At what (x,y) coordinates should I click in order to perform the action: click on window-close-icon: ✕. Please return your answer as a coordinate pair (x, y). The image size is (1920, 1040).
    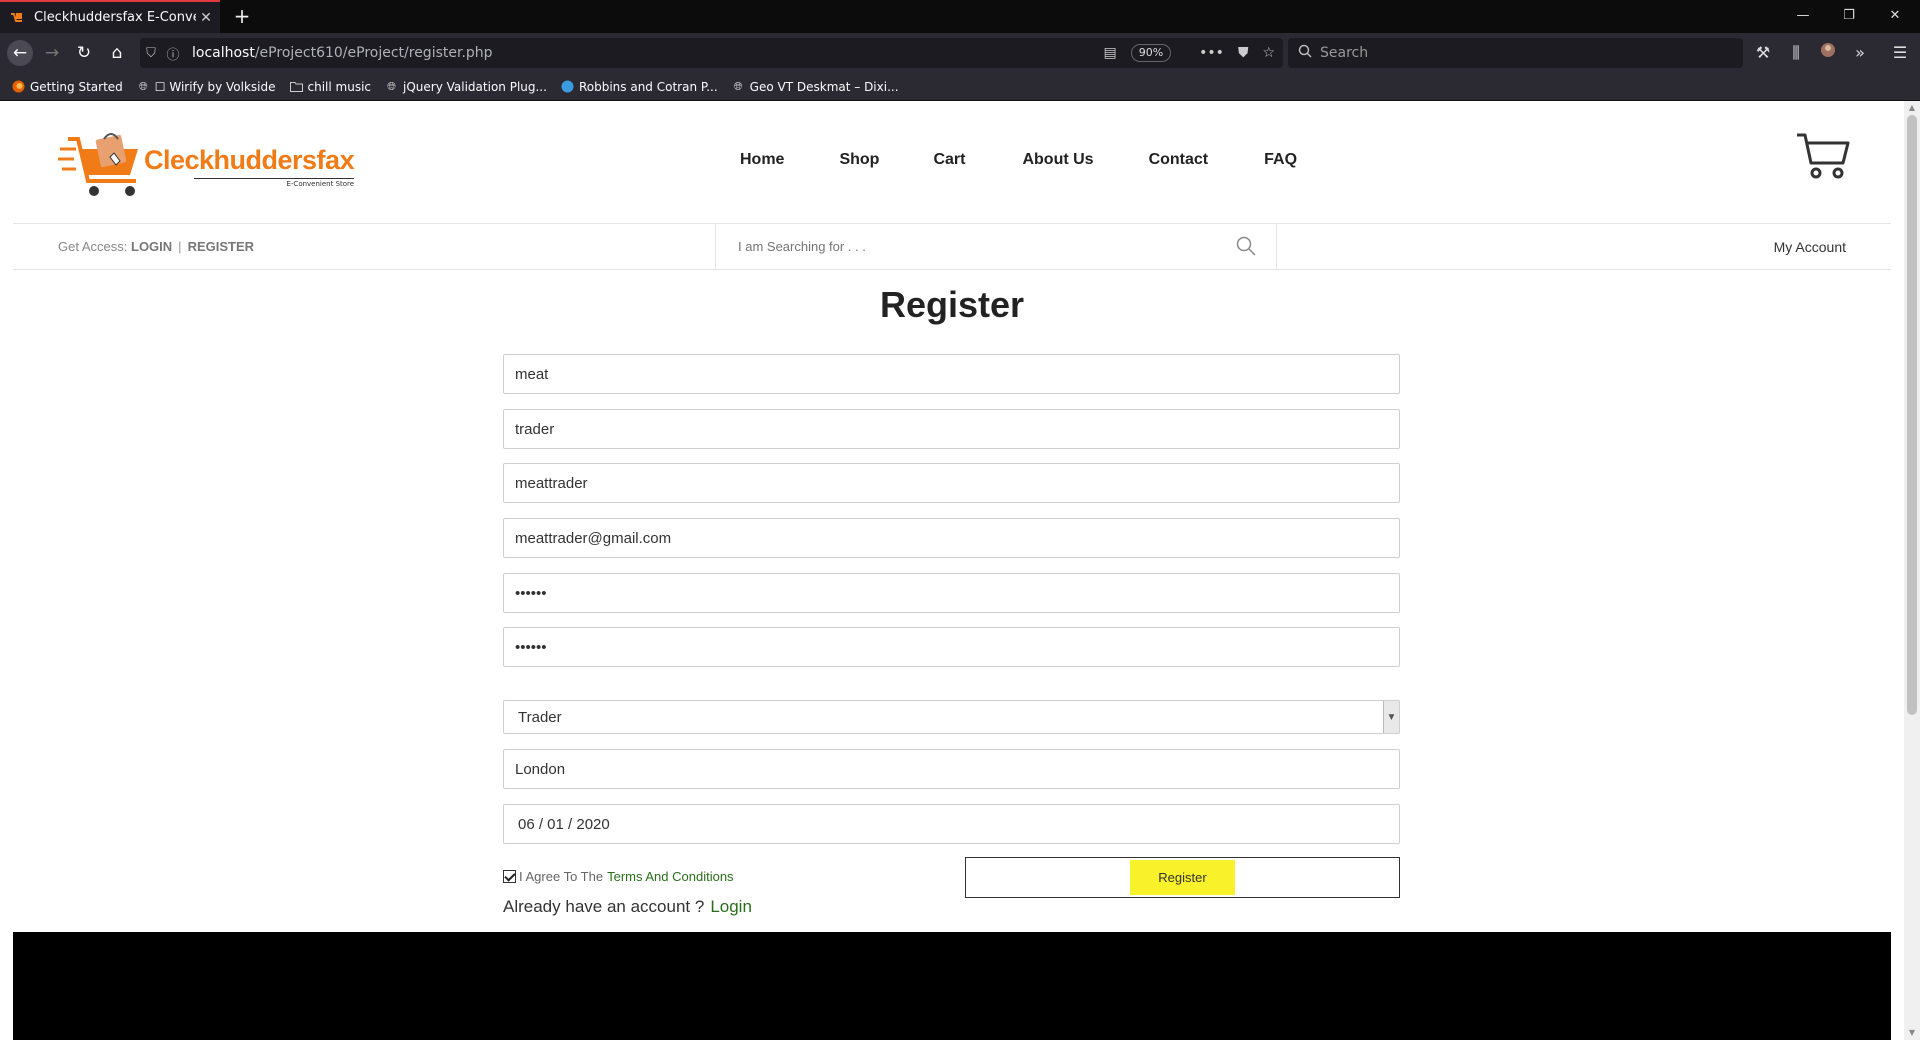
    Looking at the image, I should click on (1895, 16).